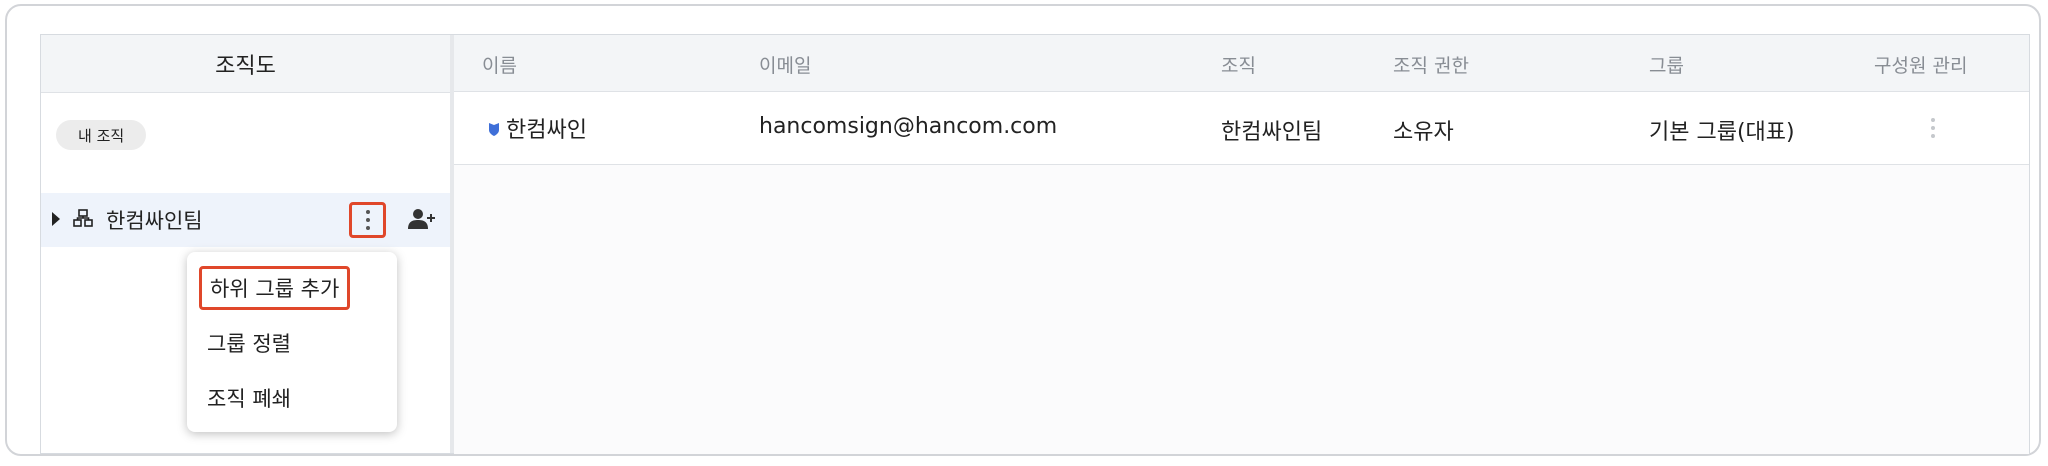 Image resolution: width=2048 pixels, height=466 pixels. I want to click on caret-right-icon, so click(56, 219).